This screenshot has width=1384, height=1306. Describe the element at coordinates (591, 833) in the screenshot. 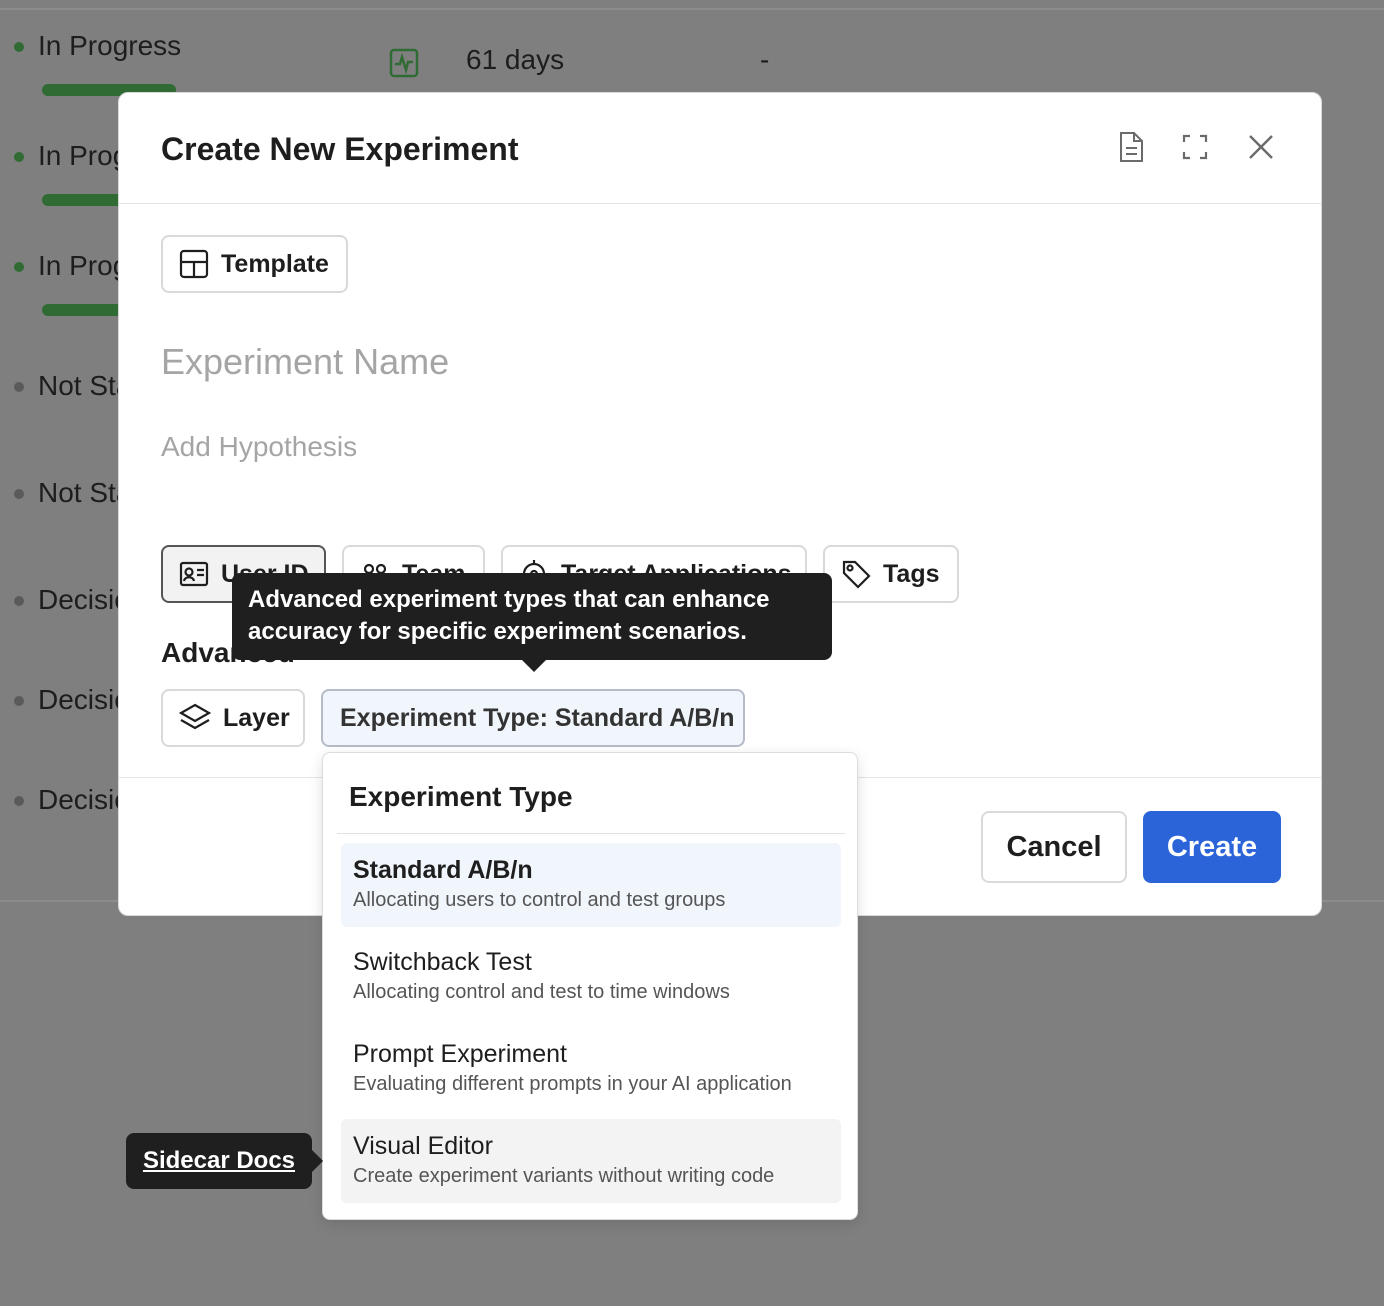

I see `dropdown-divider` at that location.